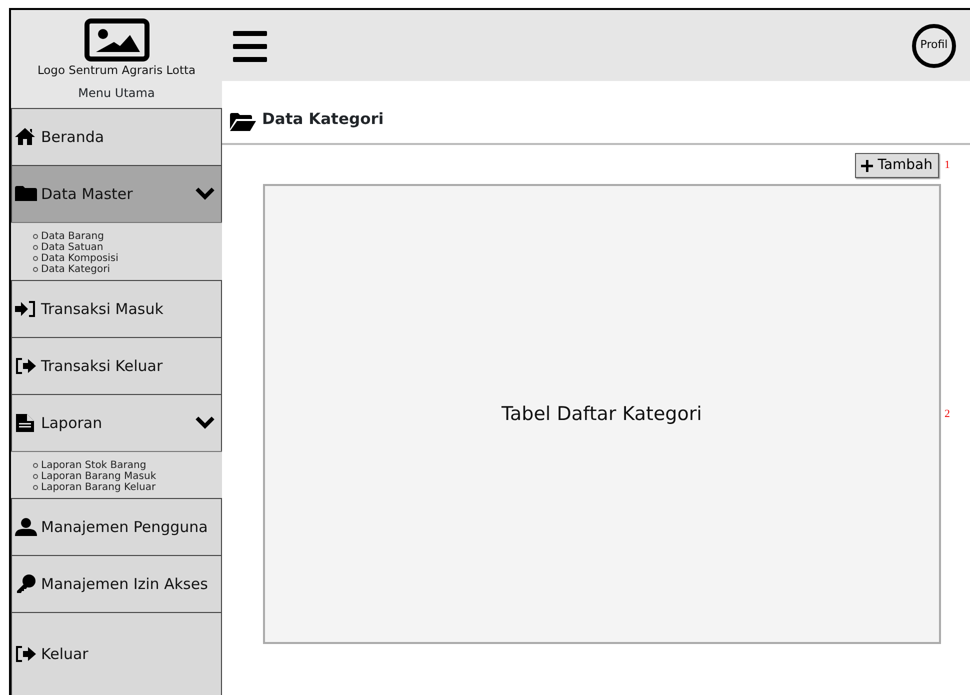  I want to click on submenu-item: Laporan Stok Barang, so click(127, 465).